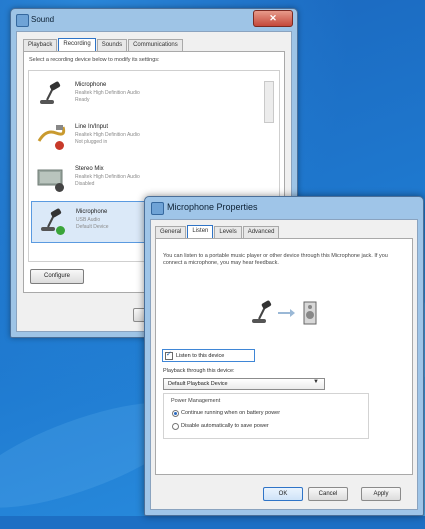 This screenshot has height=529, width=425. Describe the element at coordinates (316, 382) in the screenshot. I see `chevron-down-icon: ▼` at that location.